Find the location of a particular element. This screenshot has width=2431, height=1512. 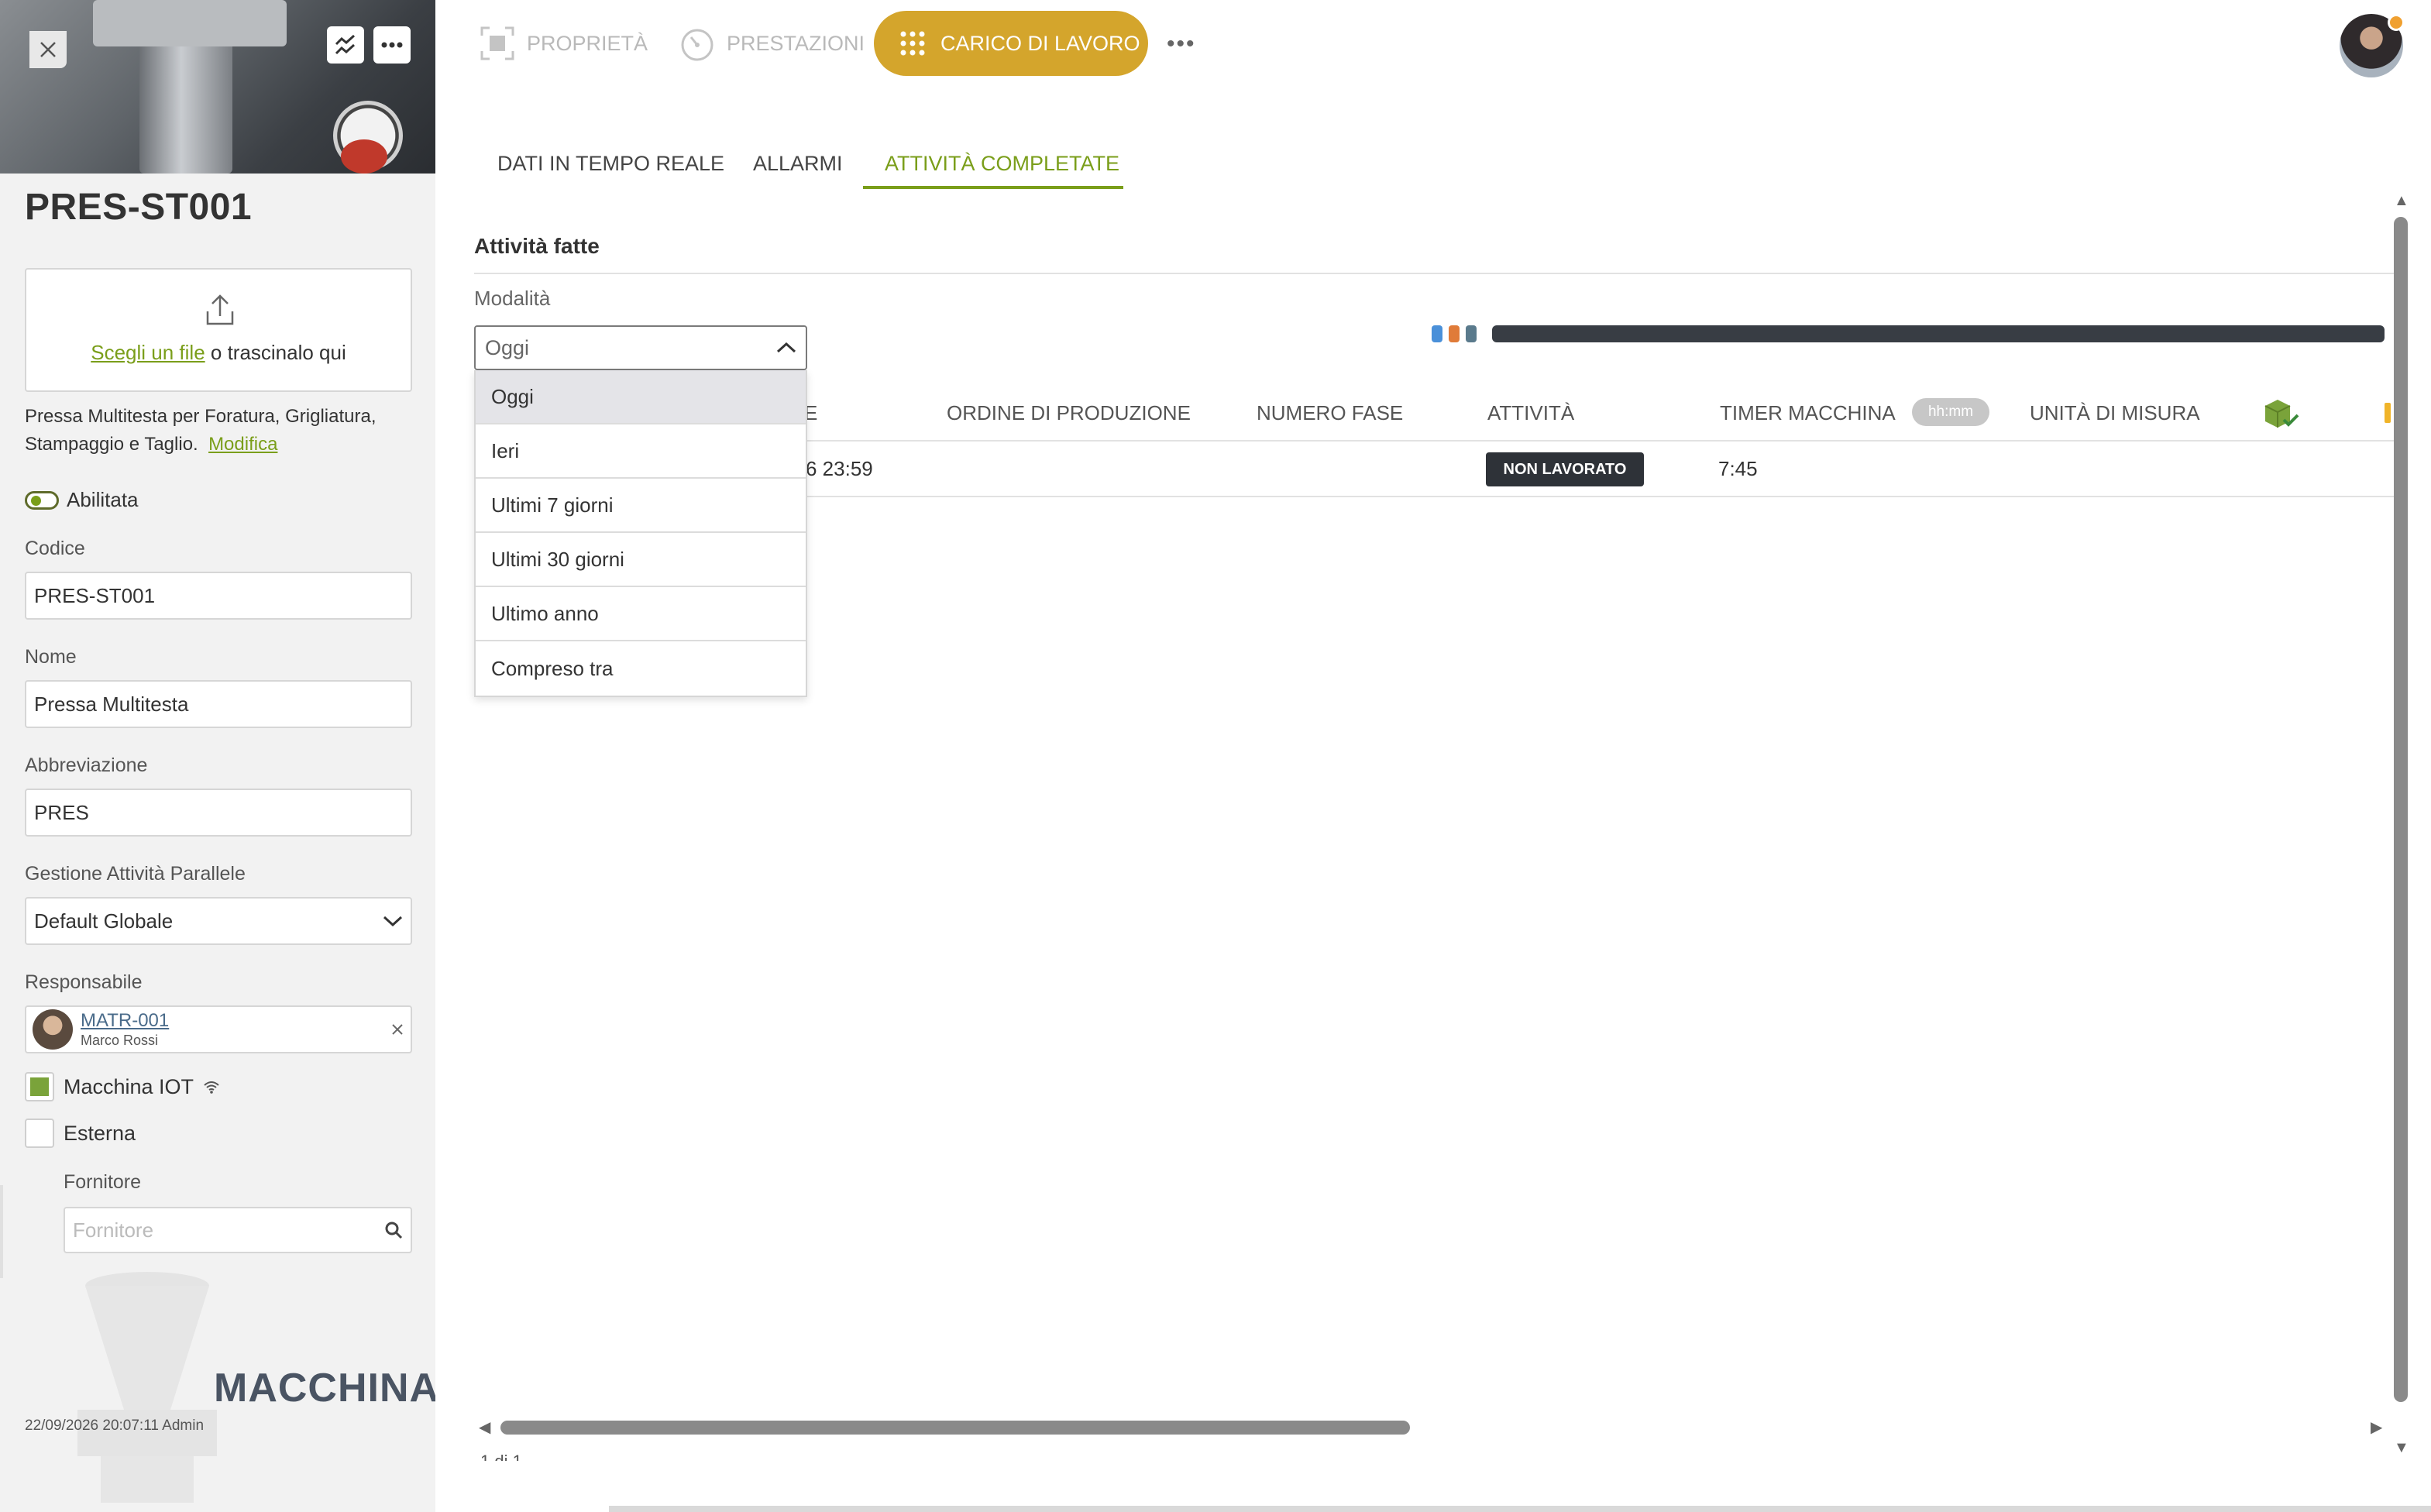

wifi-icon is located at coordinates (211, 1087).